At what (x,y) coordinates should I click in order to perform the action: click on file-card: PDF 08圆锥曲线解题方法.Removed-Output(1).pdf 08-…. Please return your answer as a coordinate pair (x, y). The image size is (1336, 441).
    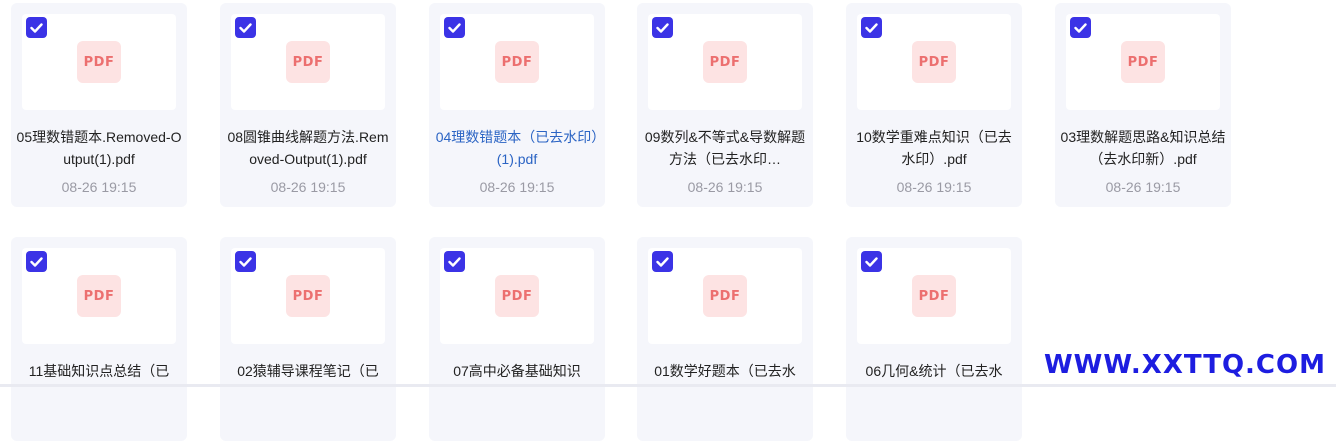
    Looking at the image, I should click on (308, 105).